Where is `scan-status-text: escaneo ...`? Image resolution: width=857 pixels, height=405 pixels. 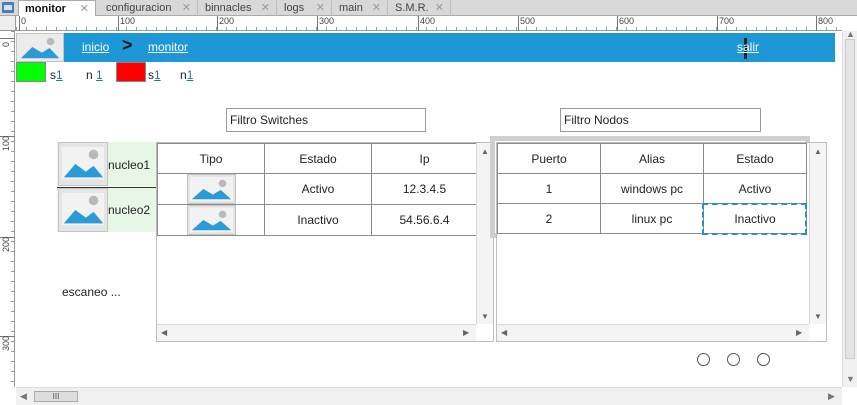 scan-status-text: escaneo ... is located at coordinates (91, 292).